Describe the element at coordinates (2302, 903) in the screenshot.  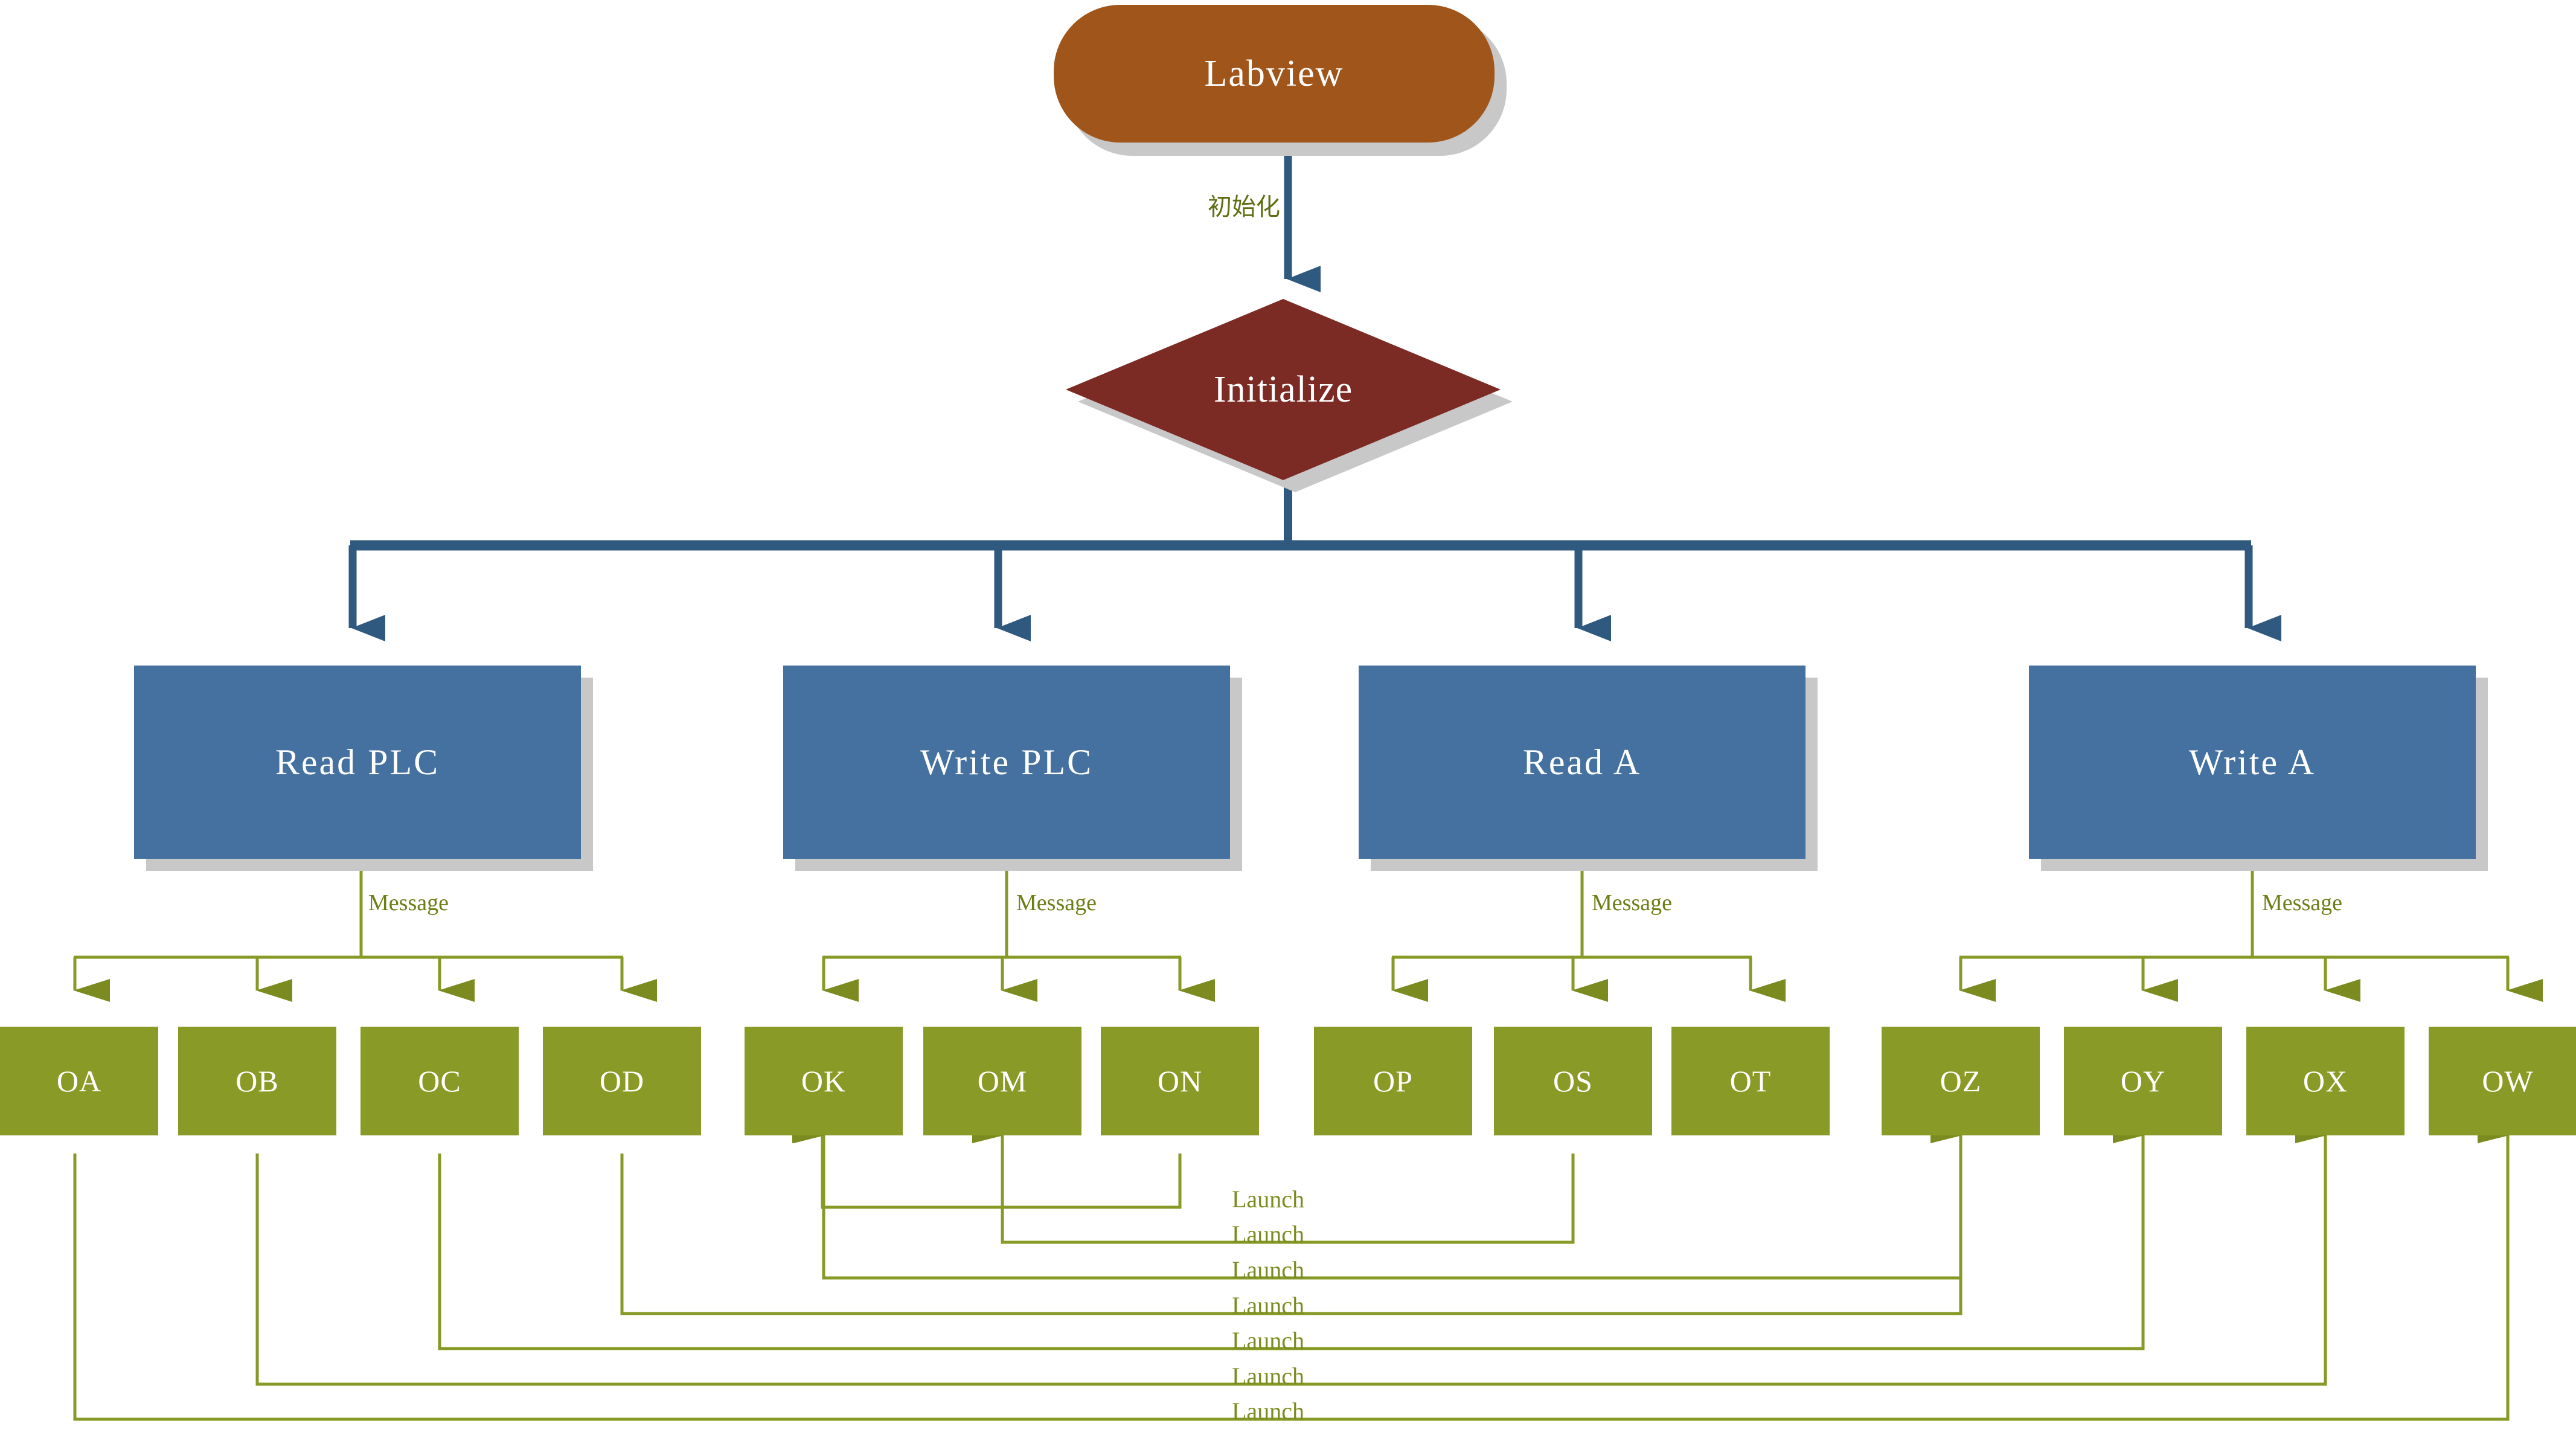
I see `edge-label-message-4: Message` at that location.